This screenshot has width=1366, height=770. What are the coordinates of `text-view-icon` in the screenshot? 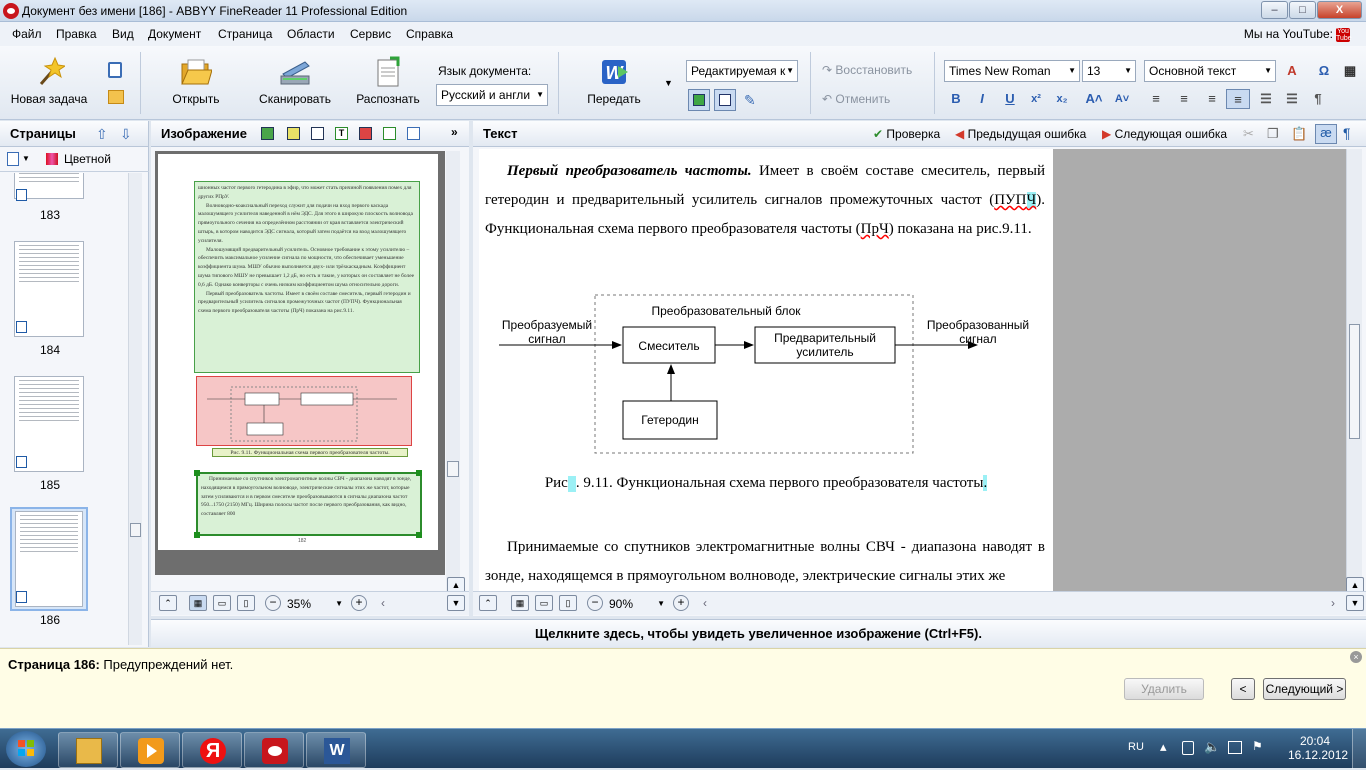 It's located at (725, 100).